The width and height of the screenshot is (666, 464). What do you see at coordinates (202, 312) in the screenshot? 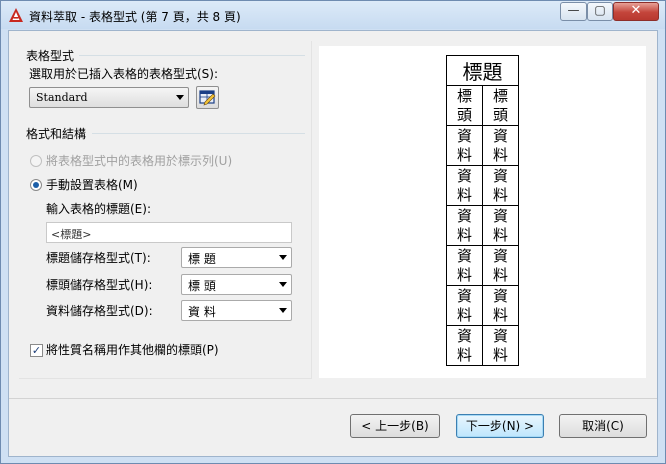
I see `data-cell-style-value: 資 料` at bounding box center [202, 312].